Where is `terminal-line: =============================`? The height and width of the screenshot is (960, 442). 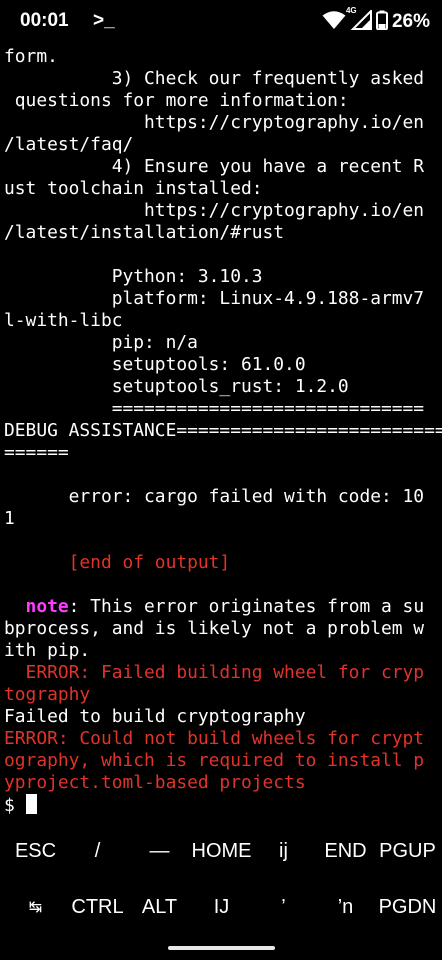
terminal-line: ============================= is located at coordinates (222, 409).